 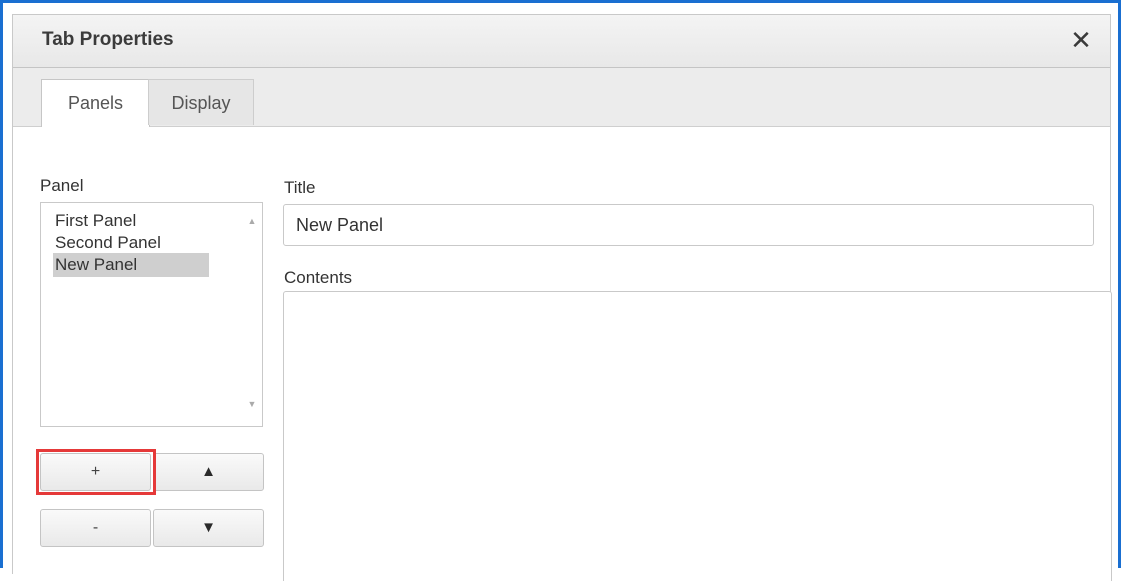 I want to click on list-item-selected: New Panel, so click(x=131, y=265).